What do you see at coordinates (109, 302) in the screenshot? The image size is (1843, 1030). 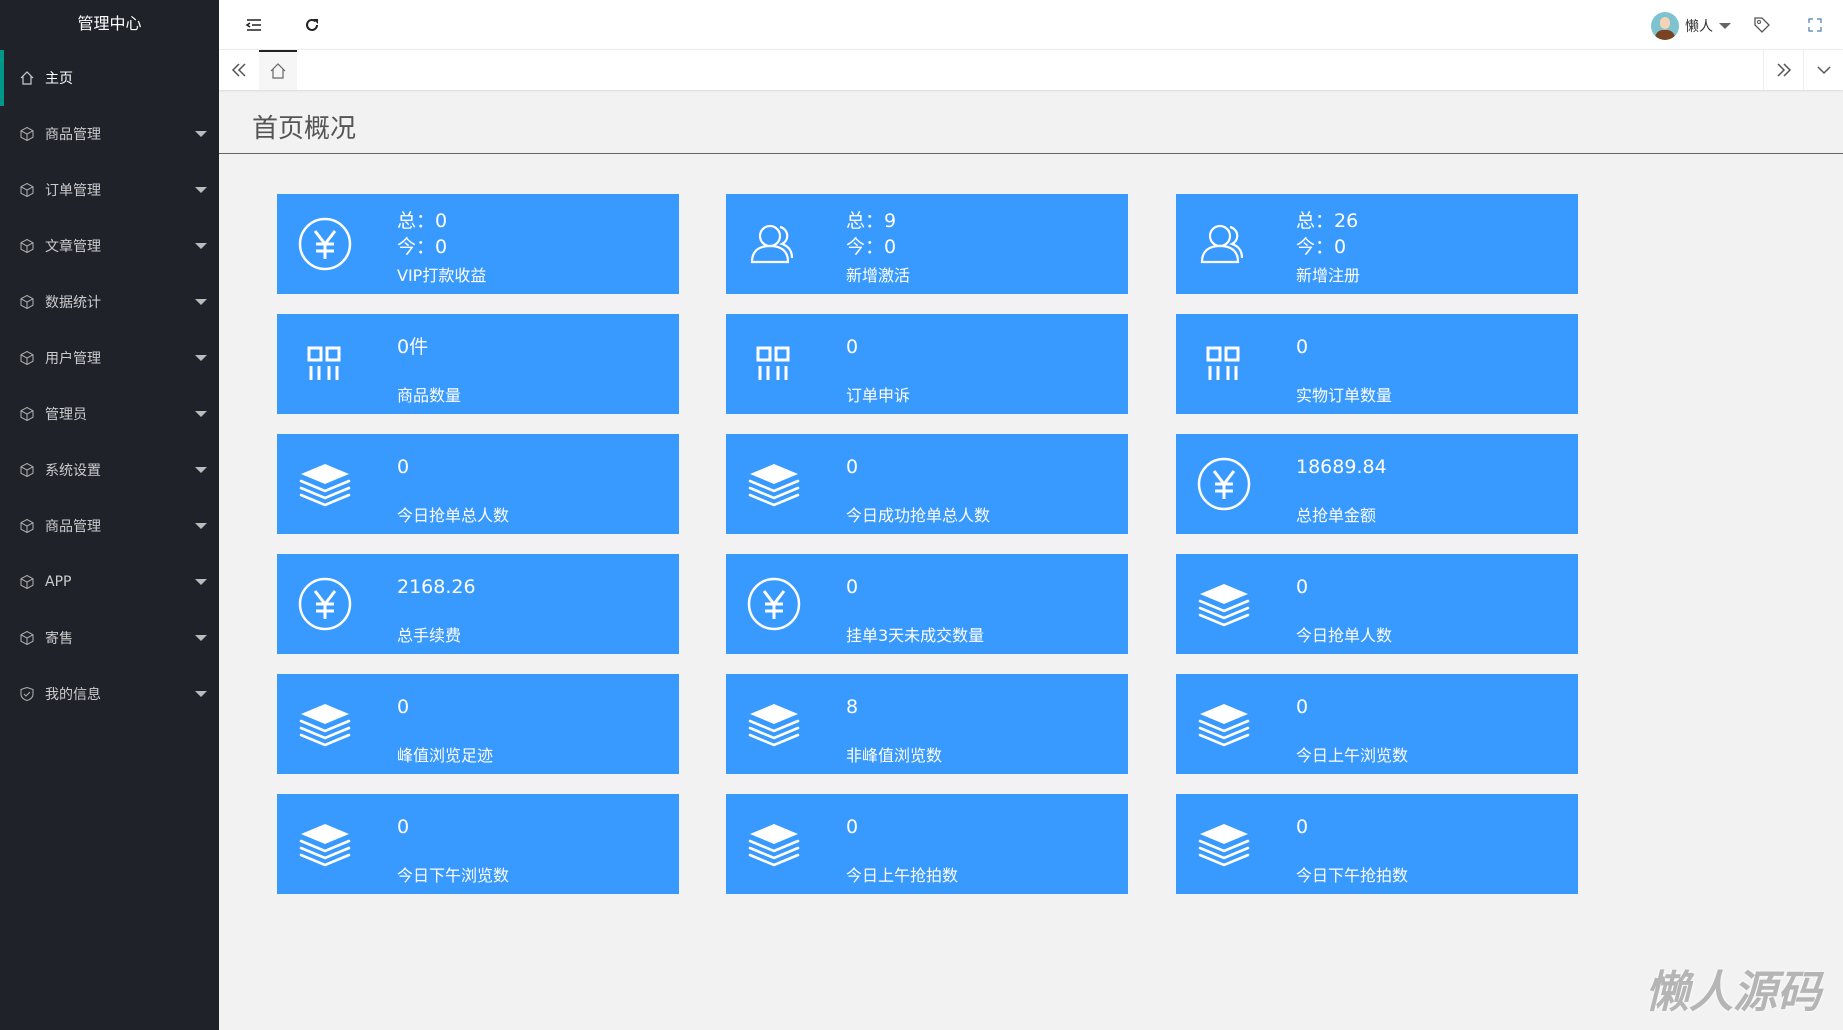 I see `sidebar-item-4: 数据统计` at bounding box center [109, 302].